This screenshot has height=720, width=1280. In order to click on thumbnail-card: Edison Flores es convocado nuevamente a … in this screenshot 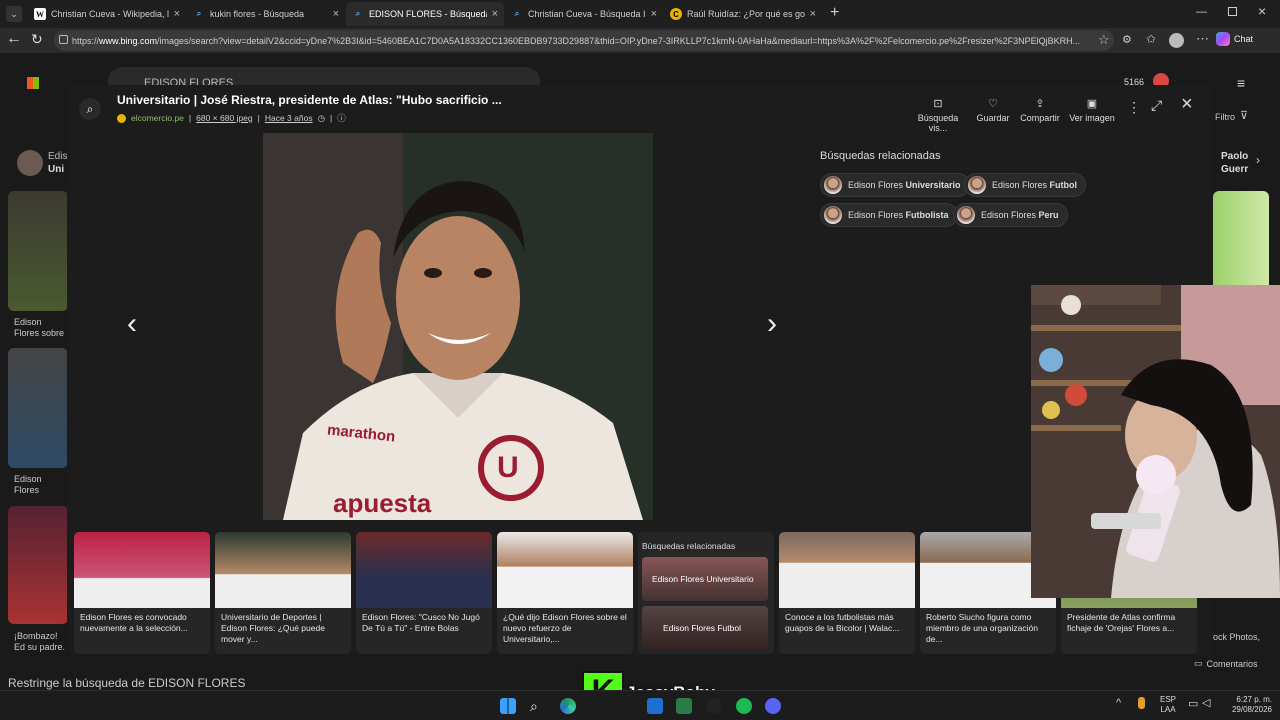, I will do `click(142, 593)`.